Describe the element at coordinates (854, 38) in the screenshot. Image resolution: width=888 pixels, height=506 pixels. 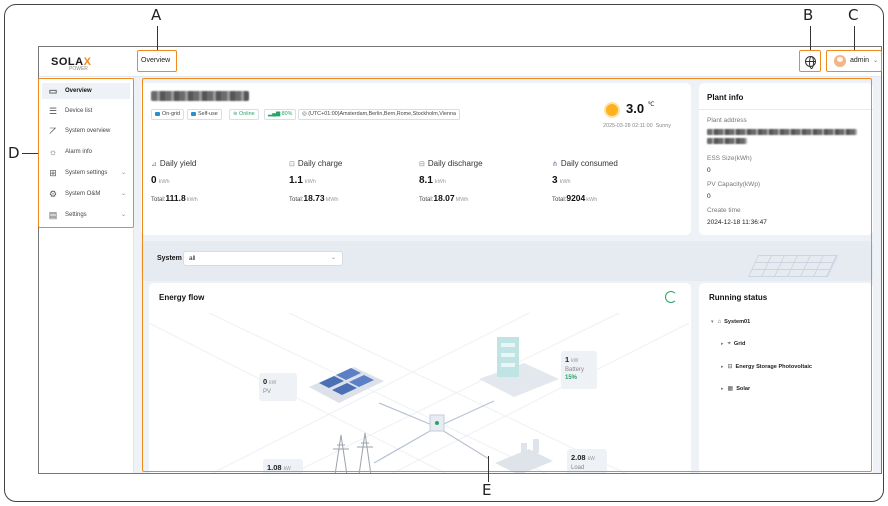
I see `annotation-pointer-c` at that location.